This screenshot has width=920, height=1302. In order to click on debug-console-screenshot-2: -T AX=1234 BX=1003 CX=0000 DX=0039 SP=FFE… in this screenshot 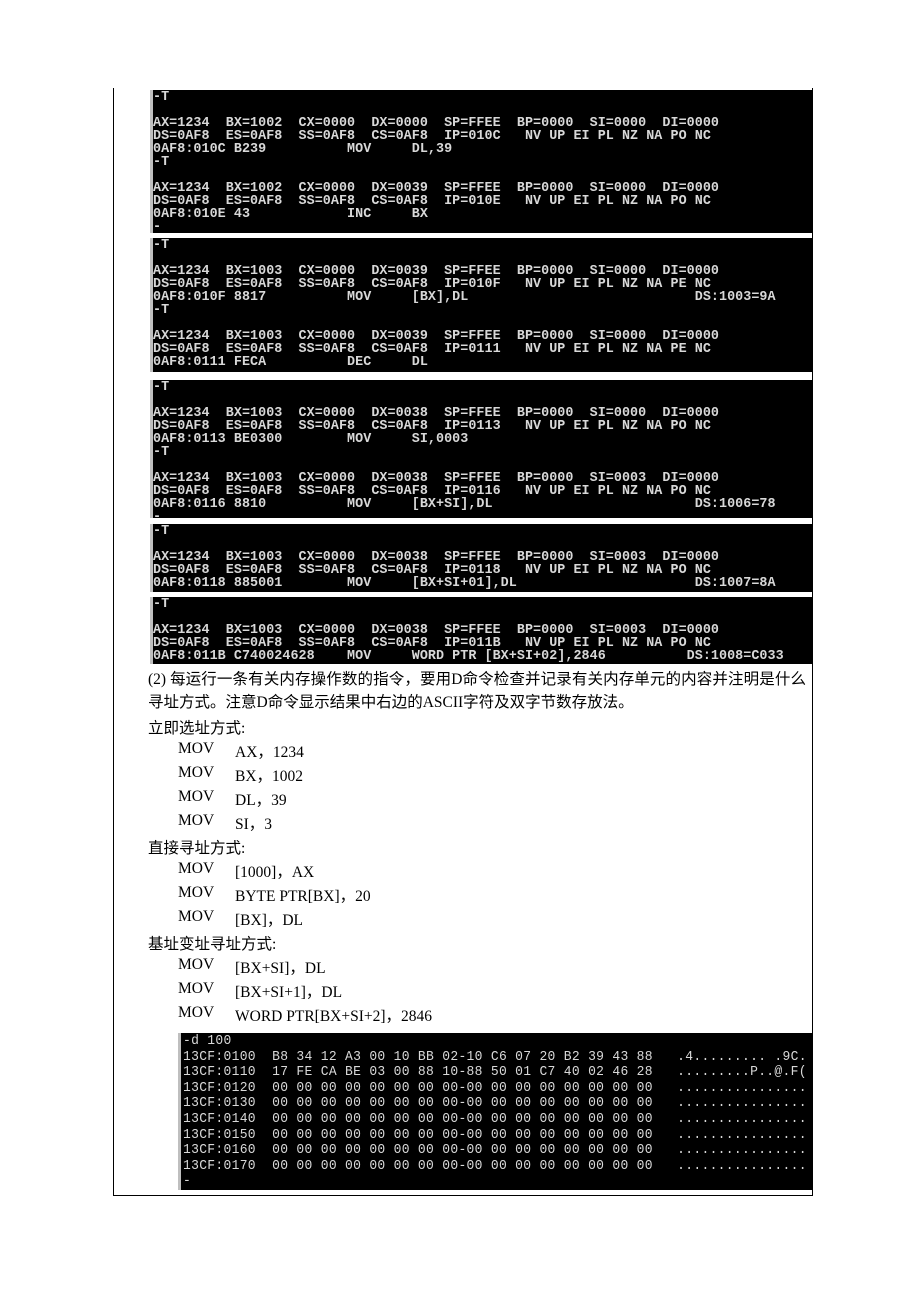, I will do `click(481, 305)`.